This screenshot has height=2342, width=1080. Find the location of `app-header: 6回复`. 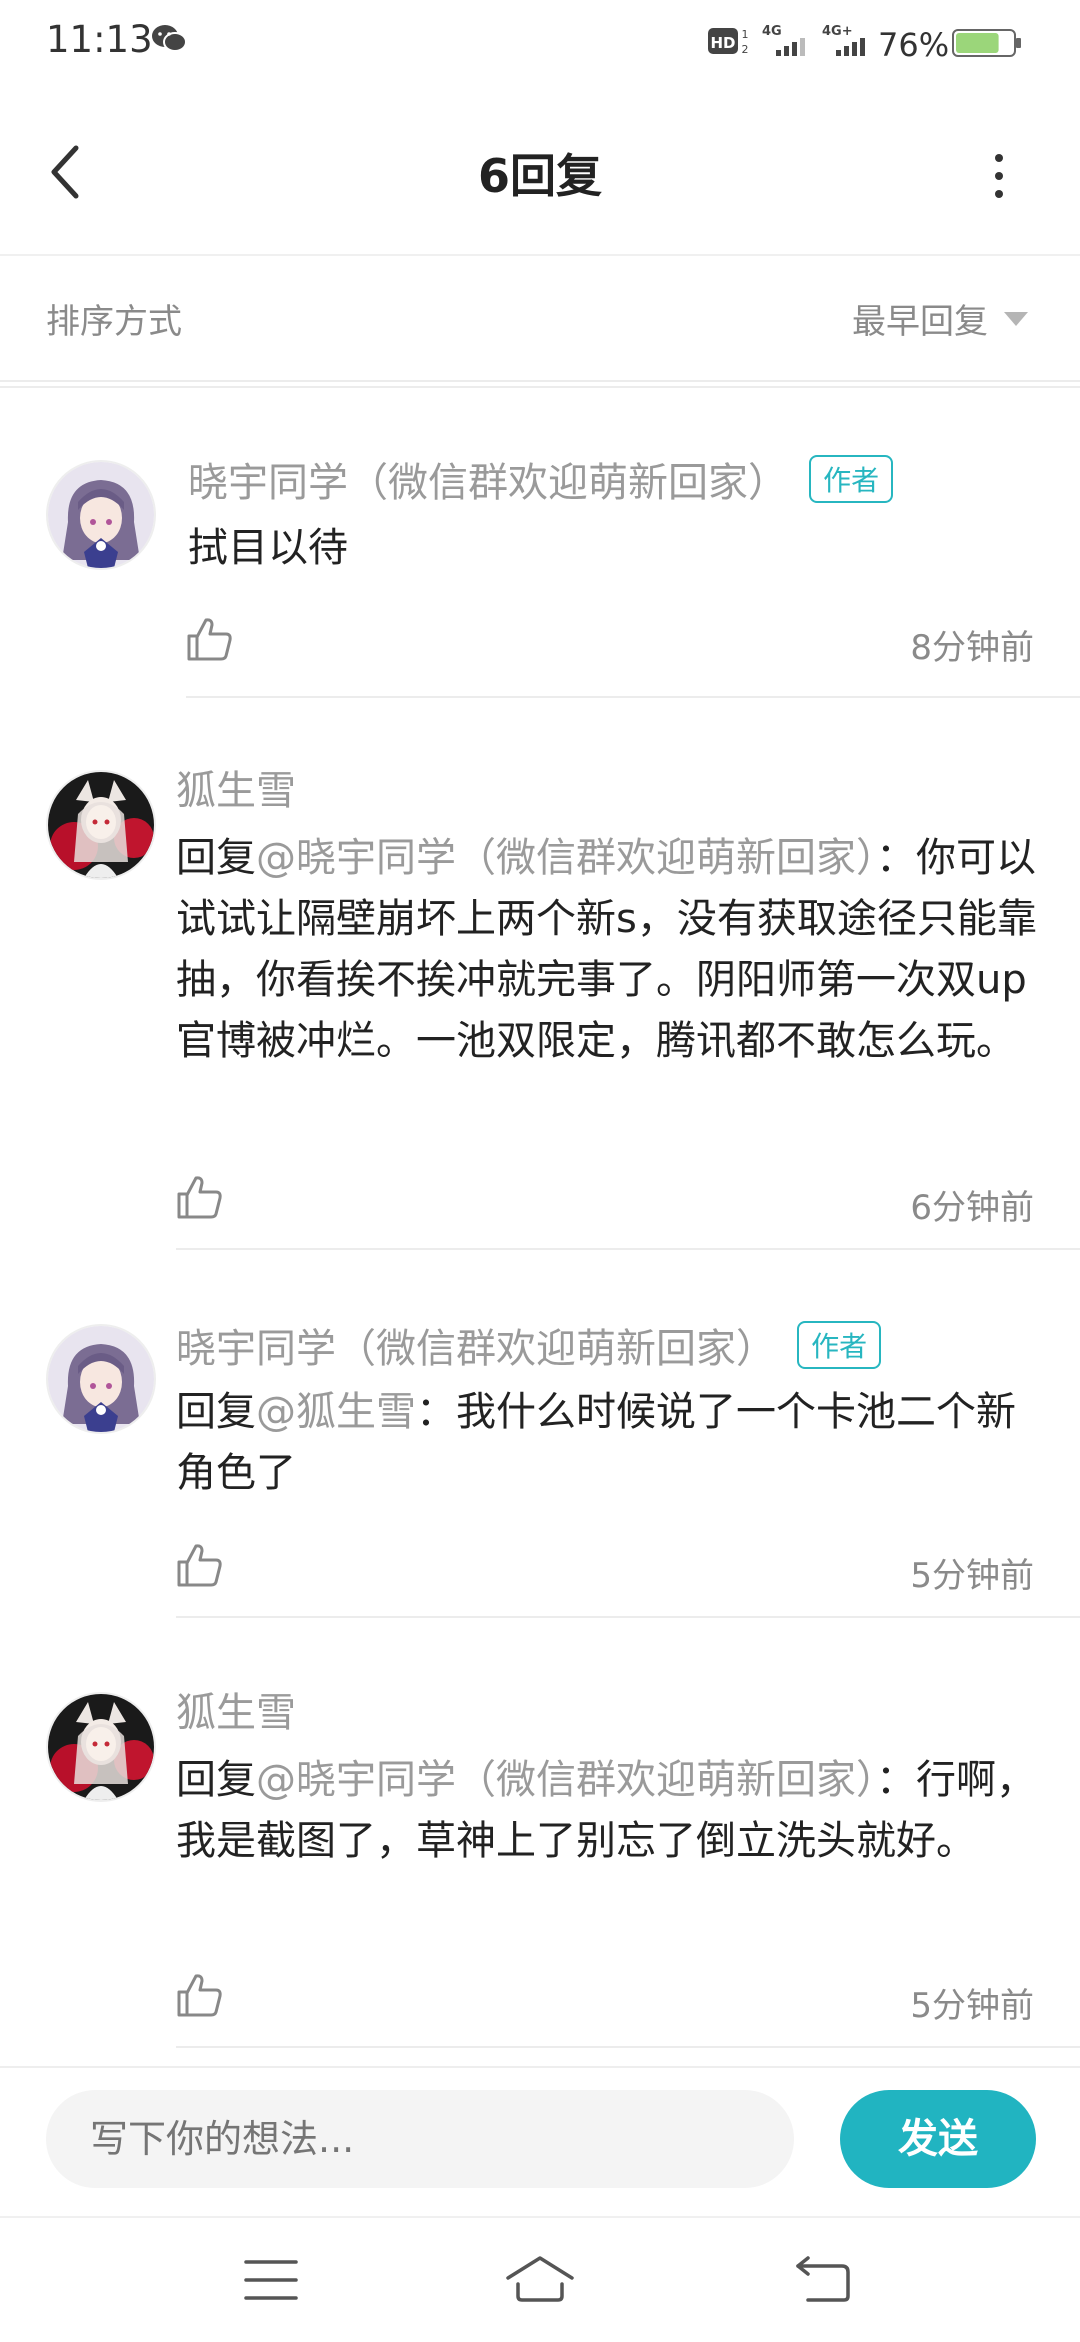

app-header: 6回复 is located at coordinates (540, 173).